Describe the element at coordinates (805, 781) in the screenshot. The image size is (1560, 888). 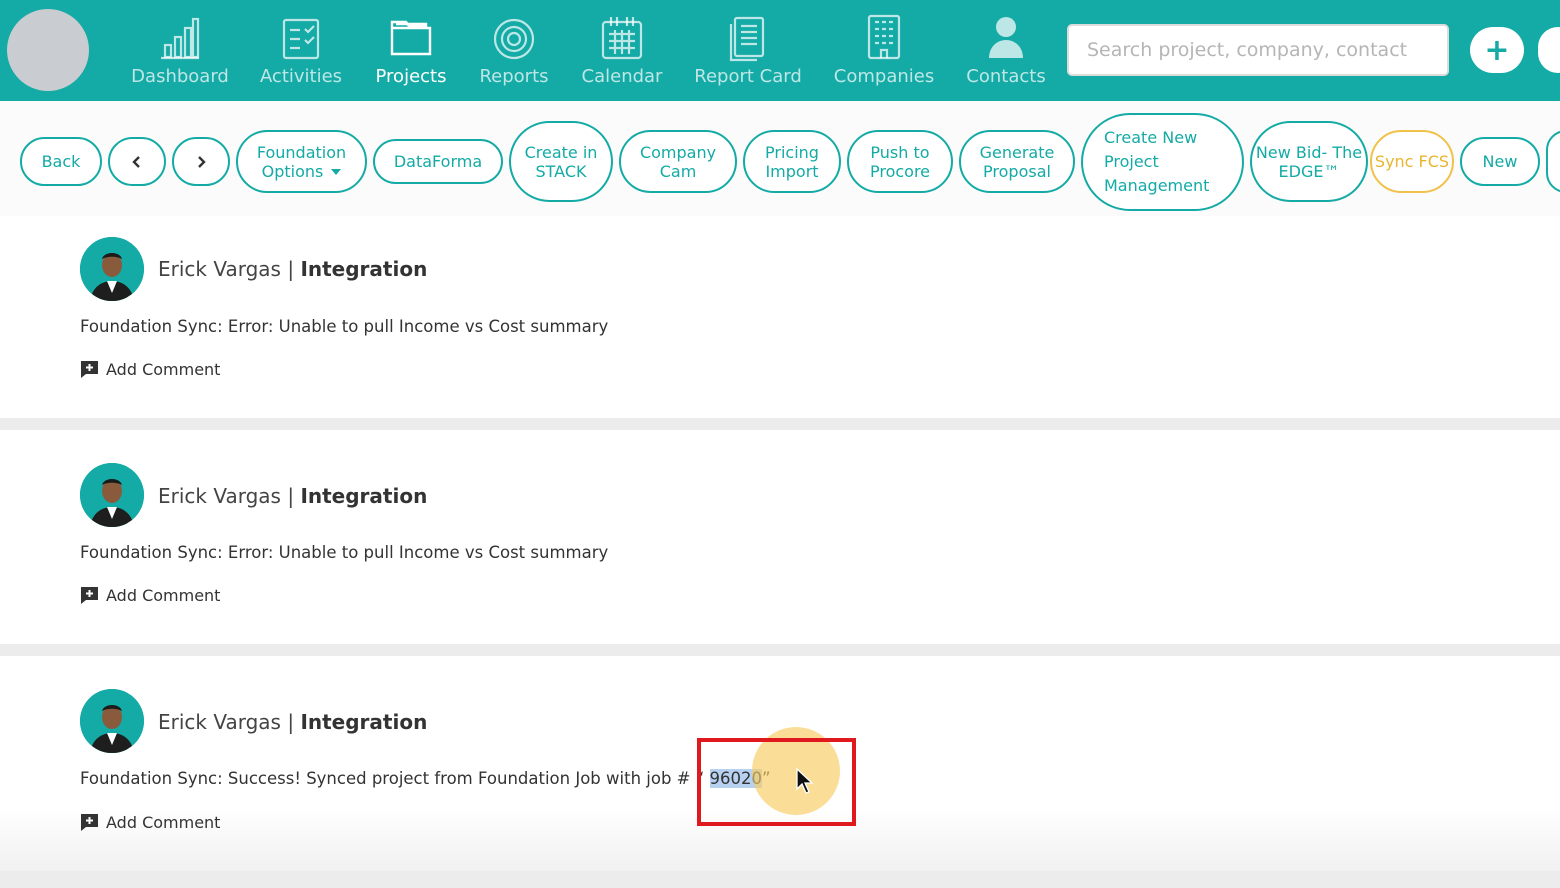
I see `cursor-arrow-icon` at that location.